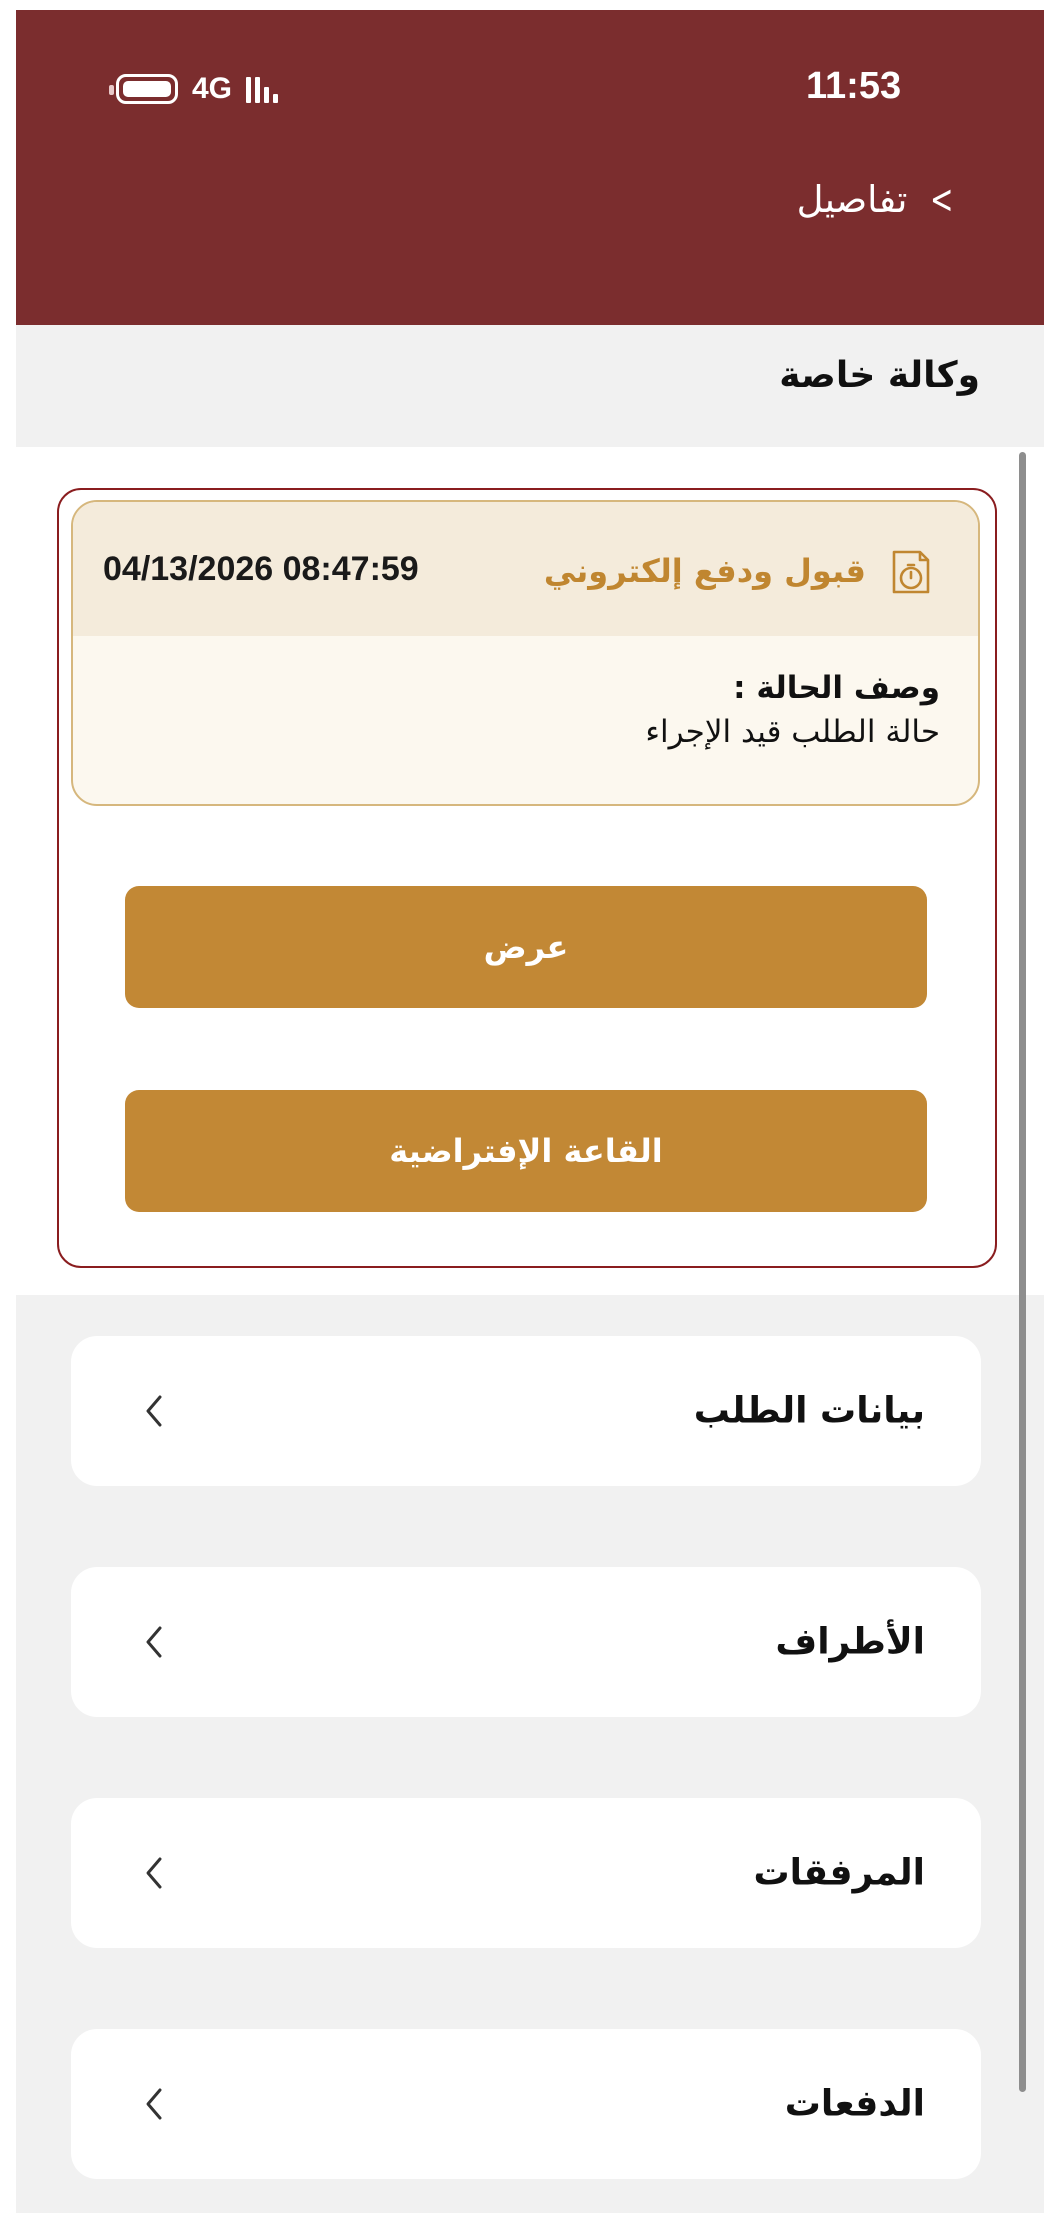 This screenshot has width=1044, height=2213. Describe the element at coordinates (911, 572) in the screenshot. I see `stopwatch-document-icon` at that location.